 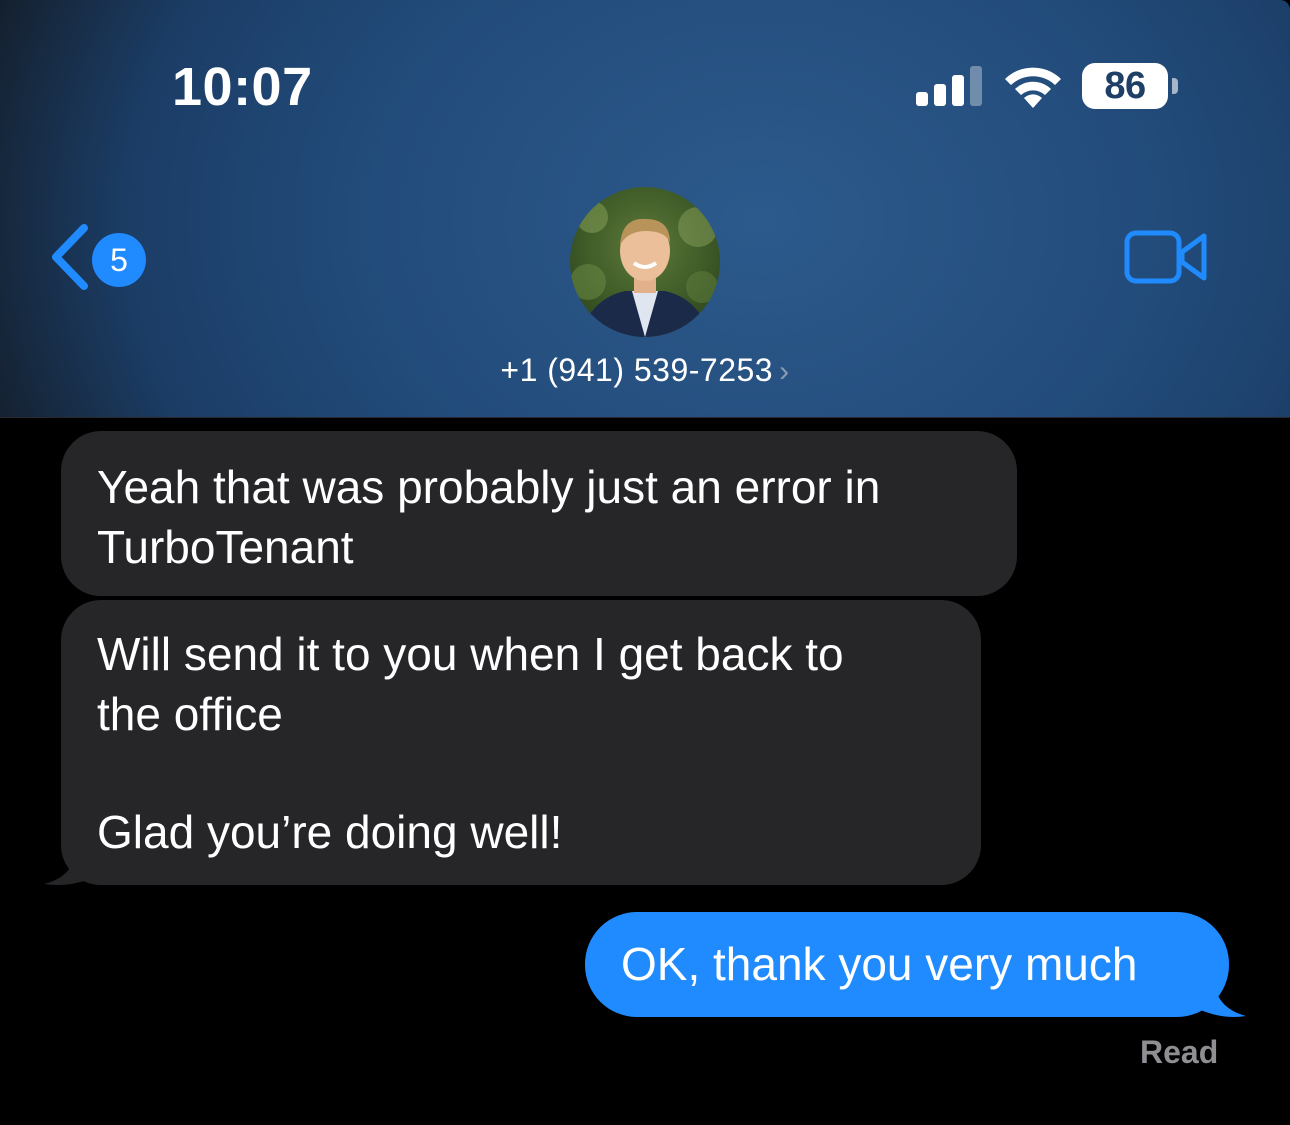 I want to click on contact-avatar, so click(x=645, y=262).